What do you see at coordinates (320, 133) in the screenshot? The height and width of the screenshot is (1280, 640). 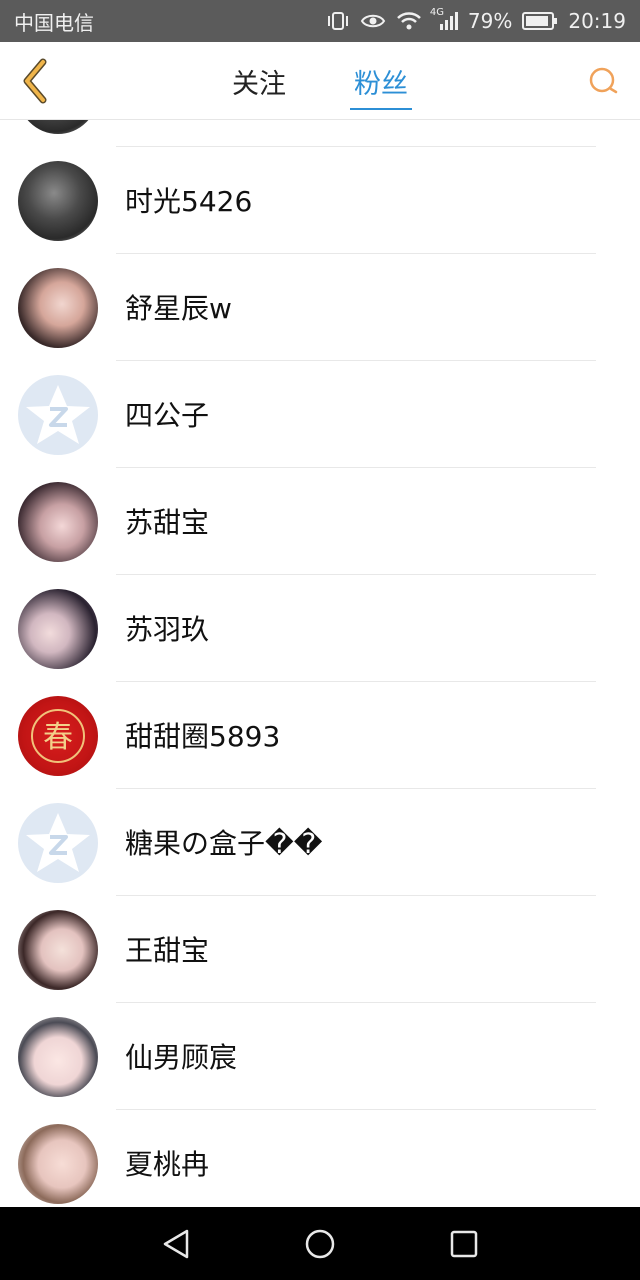 I see `list-item` at bounding box center [320, 133].